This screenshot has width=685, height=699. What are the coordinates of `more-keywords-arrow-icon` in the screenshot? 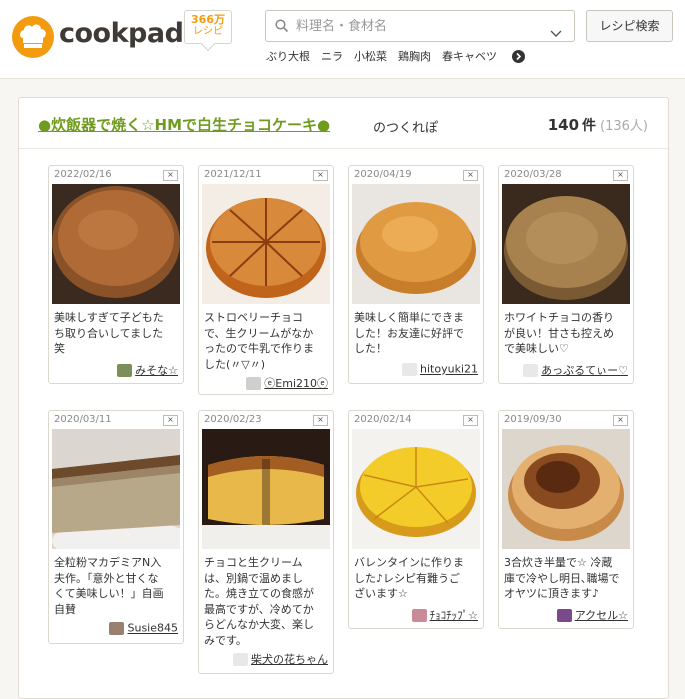 It's located at (518, 56).